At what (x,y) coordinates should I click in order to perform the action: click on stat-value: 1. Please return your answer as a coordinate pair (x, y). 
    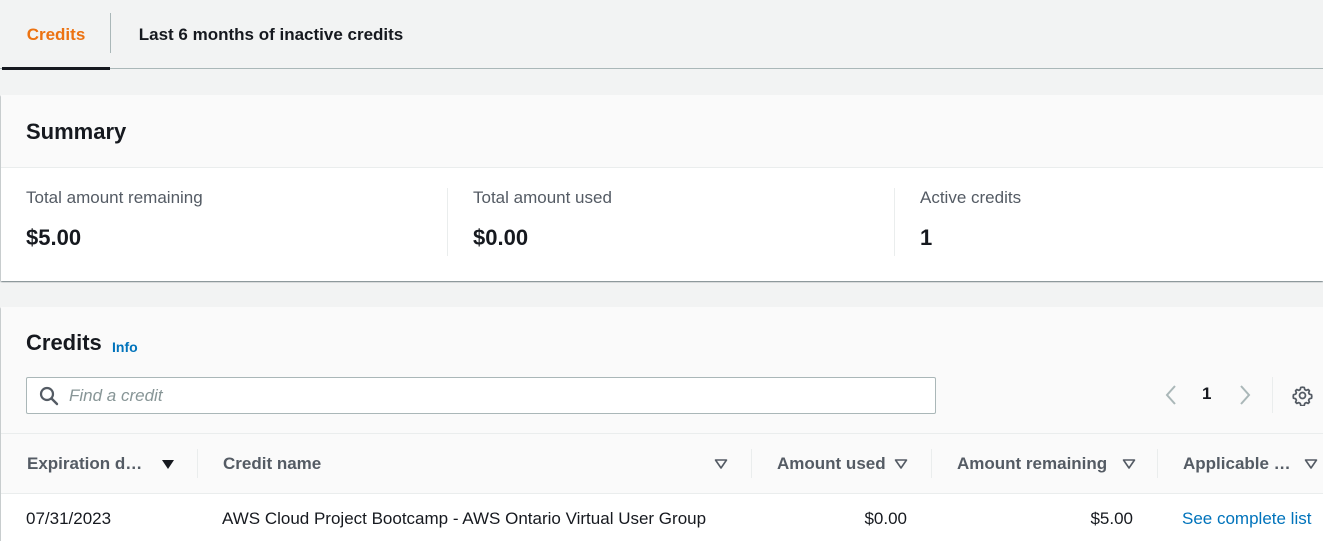
    Looking at the image, I should click on (926, 237).